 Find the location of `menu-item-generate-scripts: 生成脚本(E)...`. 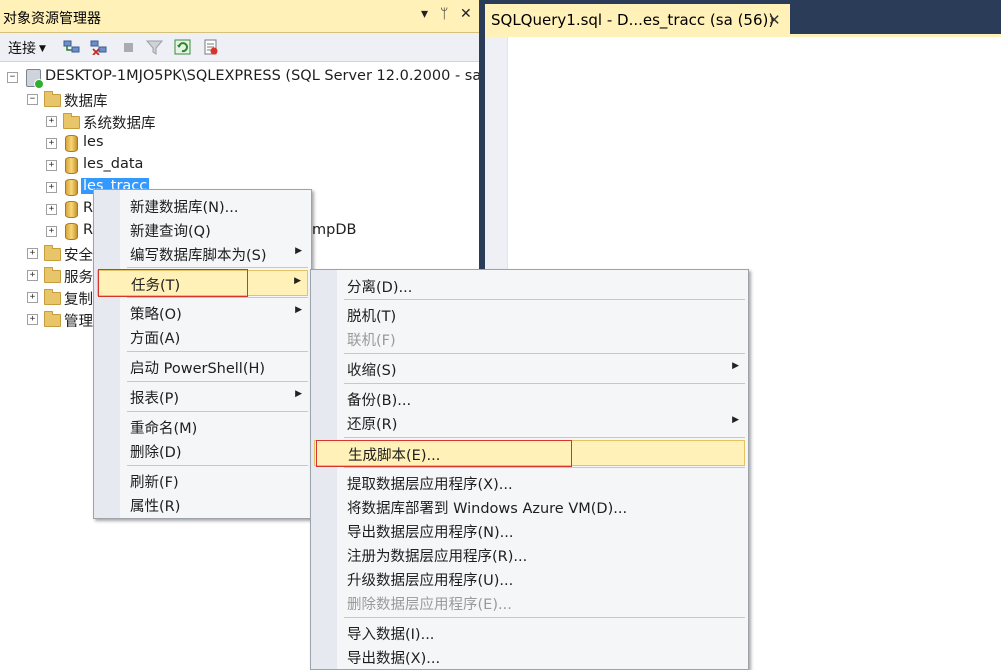

menu-item-generate-scripts: 生成脚本(E)... is located at coordinates (529, 453).